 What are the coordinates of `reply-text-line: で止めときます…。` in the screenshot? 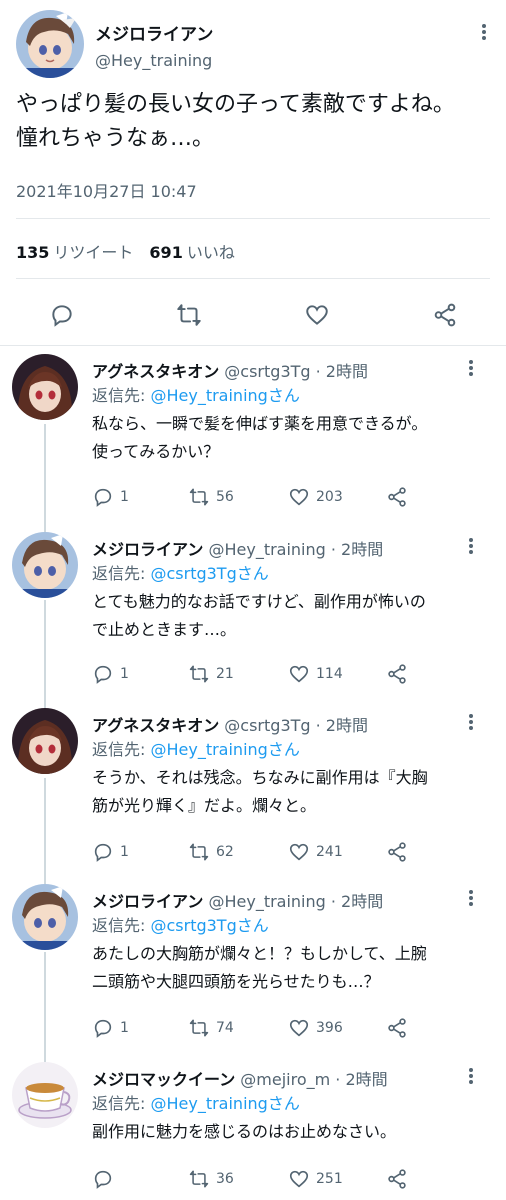 It's located at (164, 629).